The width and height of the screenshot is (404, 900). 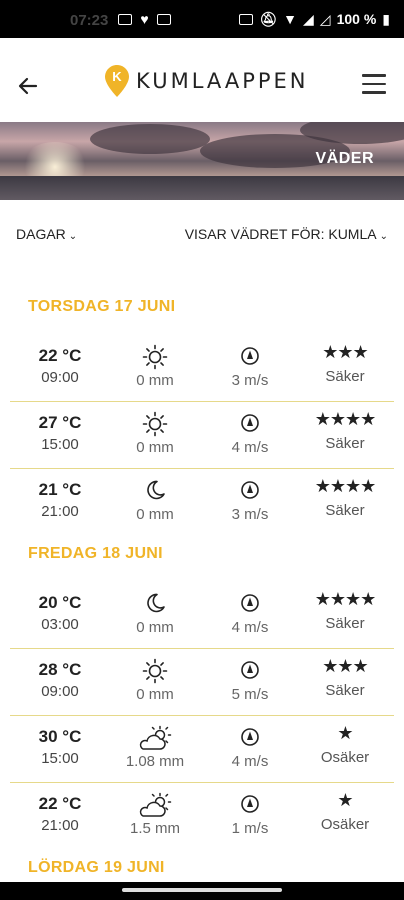 I want to click on temperature: 21 °C, so click(x=60, y=489).